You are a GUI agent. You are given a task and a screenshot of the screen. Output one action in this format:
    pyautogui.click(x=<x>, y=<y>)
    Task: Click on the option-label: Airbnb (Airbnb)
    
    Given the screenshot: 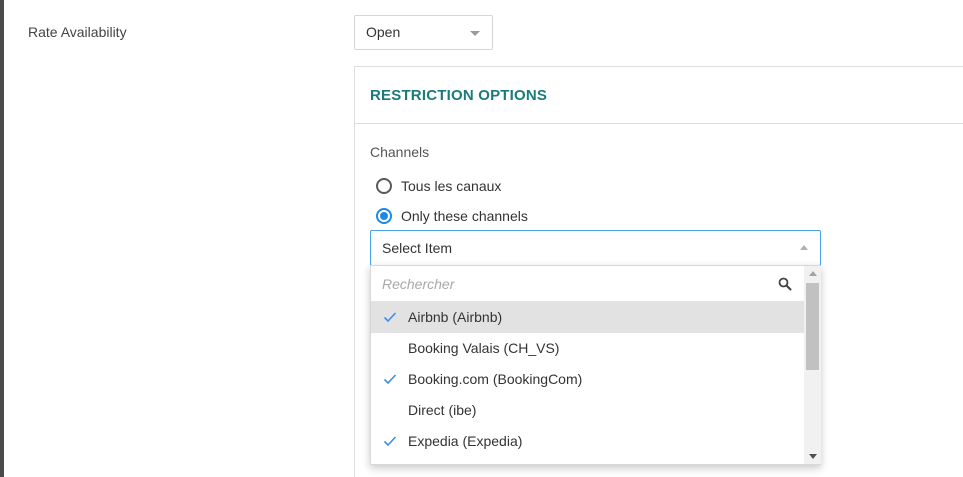 What is the action you would take?
    pyautogui.click(x=455, y=317)
    